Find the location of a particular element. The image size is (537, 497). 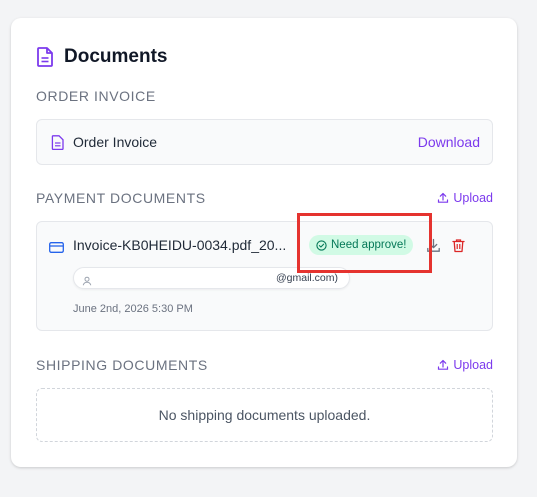

payment-upload-button: Upload is located at coordinates (465, 198).